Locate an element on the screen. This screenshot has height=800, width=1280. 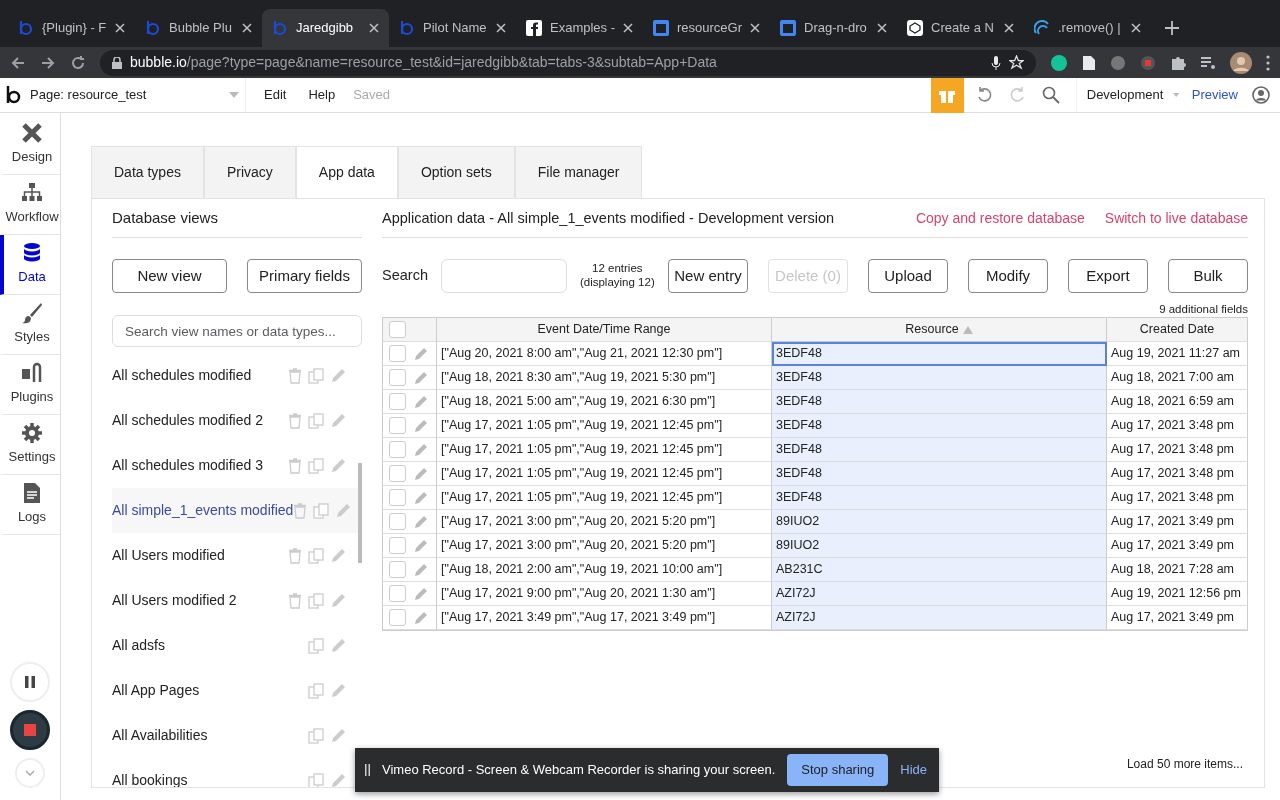
action-button: Modify is located at coordinates (1008, 276).